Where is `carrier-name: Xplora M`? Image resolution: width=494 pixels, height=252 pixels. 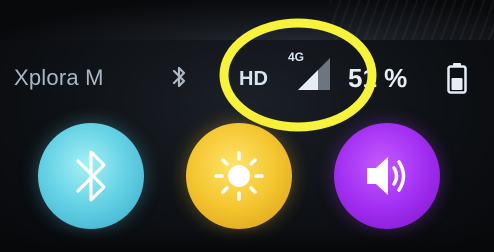
carrier-name: Xplora M is located at coordinates (59, 77).